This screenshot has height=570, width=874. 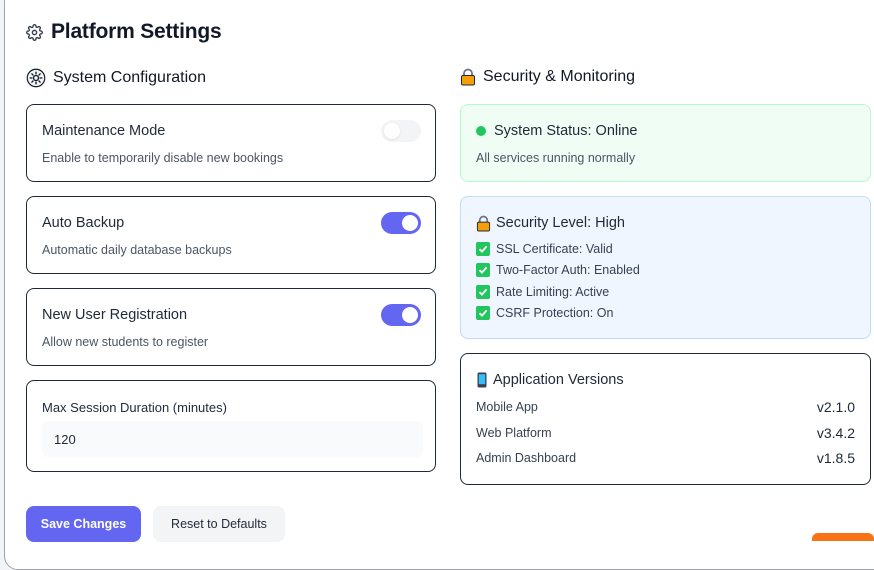 What do you see at coordinates (835, 407) in the screenshot?
I see `version-value: v2.1.0` at bounding box center [835, 407].